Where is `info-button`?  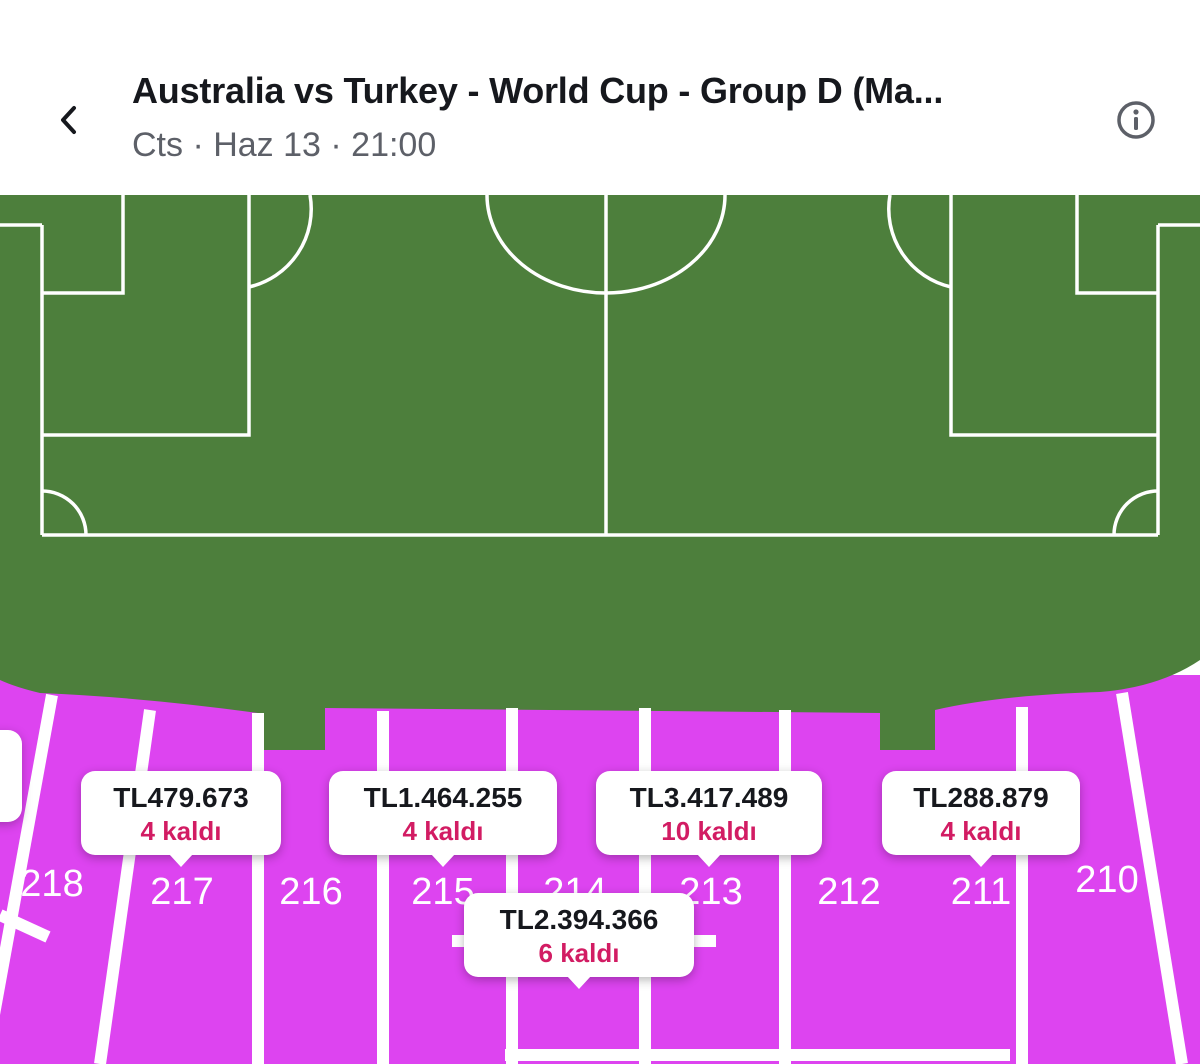
info-button is located at coordinates (1136, 120).